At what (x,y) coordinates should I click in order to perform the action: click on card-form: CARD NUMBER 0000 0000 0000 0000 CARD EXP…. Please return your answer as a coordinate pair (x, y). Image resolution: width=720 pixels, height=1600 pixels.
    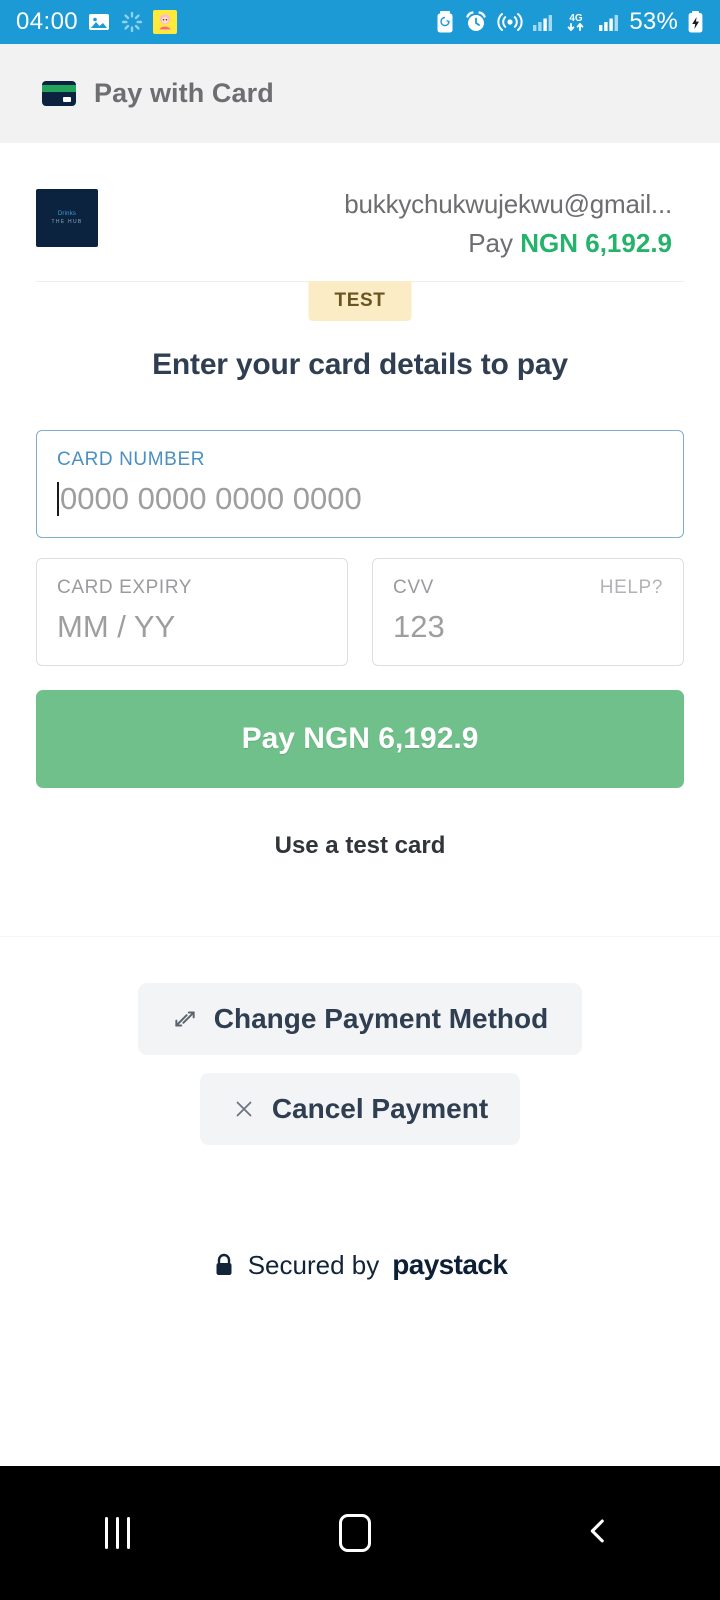
    Looking at the image, I should click on (360, 548).